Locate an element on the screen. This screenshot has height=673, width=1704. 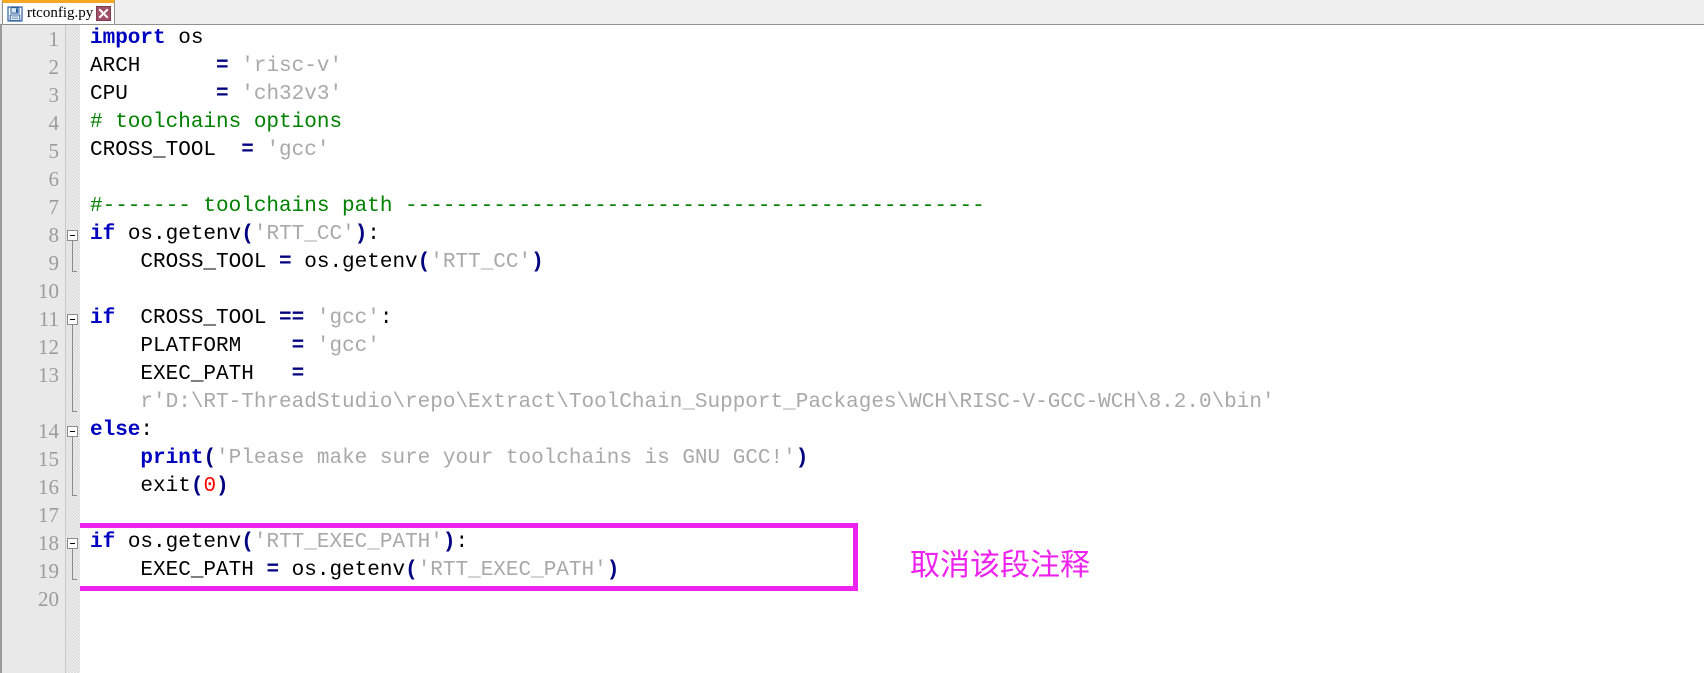
line-number: 5 is located at coordinates (54, 151).